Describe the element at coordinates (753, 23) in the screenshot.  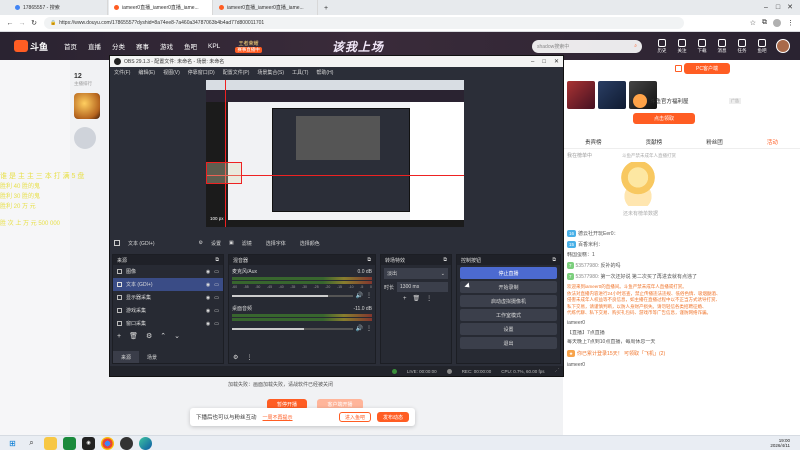
I see `bookmark-icon: ☆` at that location.